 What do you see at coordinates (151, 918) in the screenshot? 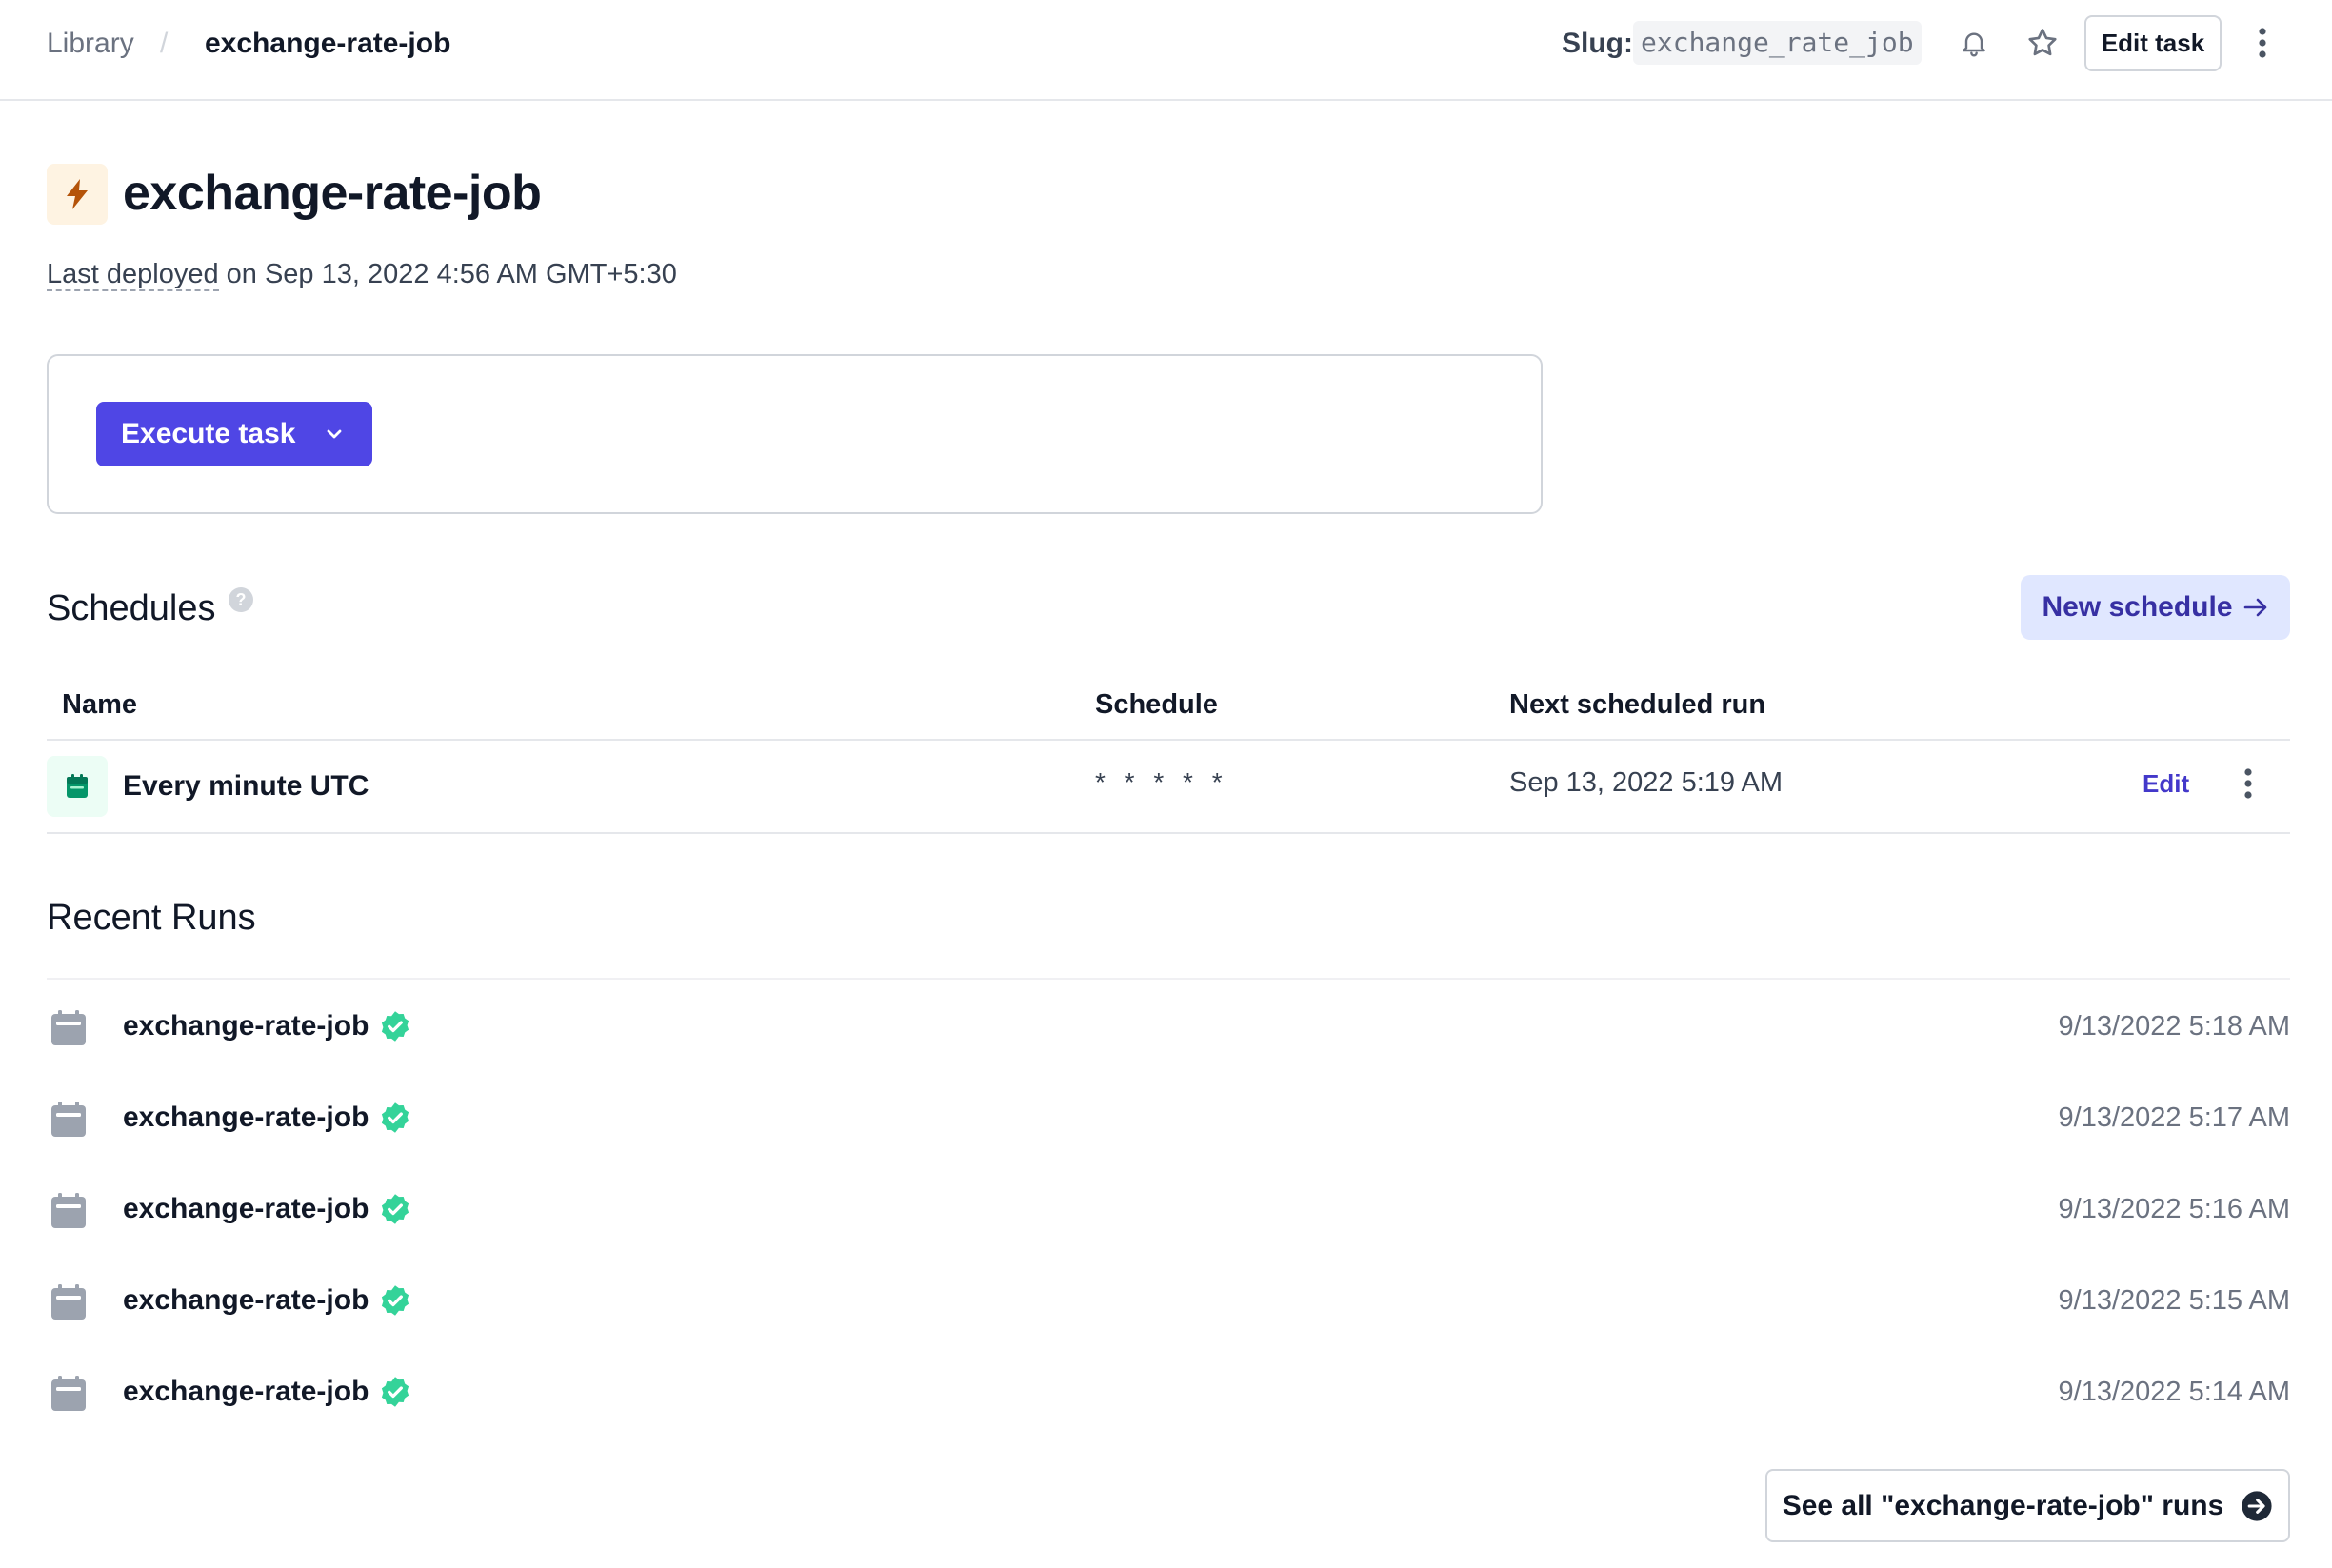
I see `recent-runs-heading: Recent Runs` at bounding box center [151, 918].